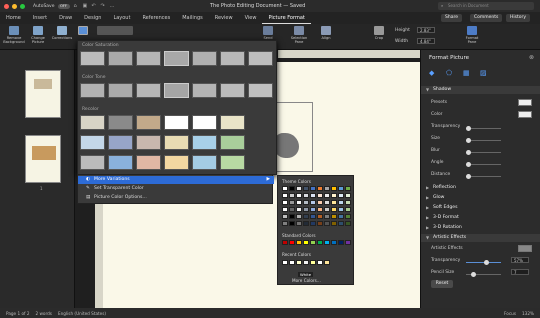  Describe the element at coordinates (449, 73) in the screenshot. I see `effects-icon: ⬠` at that location.